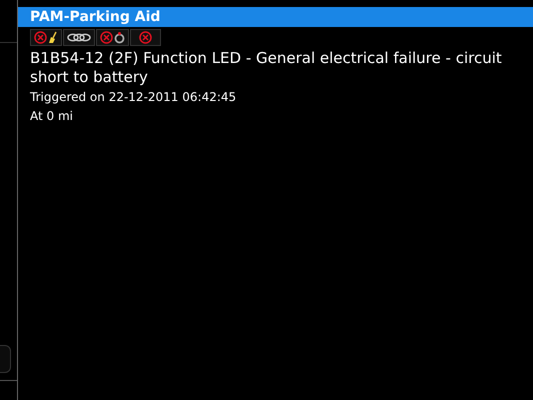  I want to click on chain-icon, so click(79, 37).